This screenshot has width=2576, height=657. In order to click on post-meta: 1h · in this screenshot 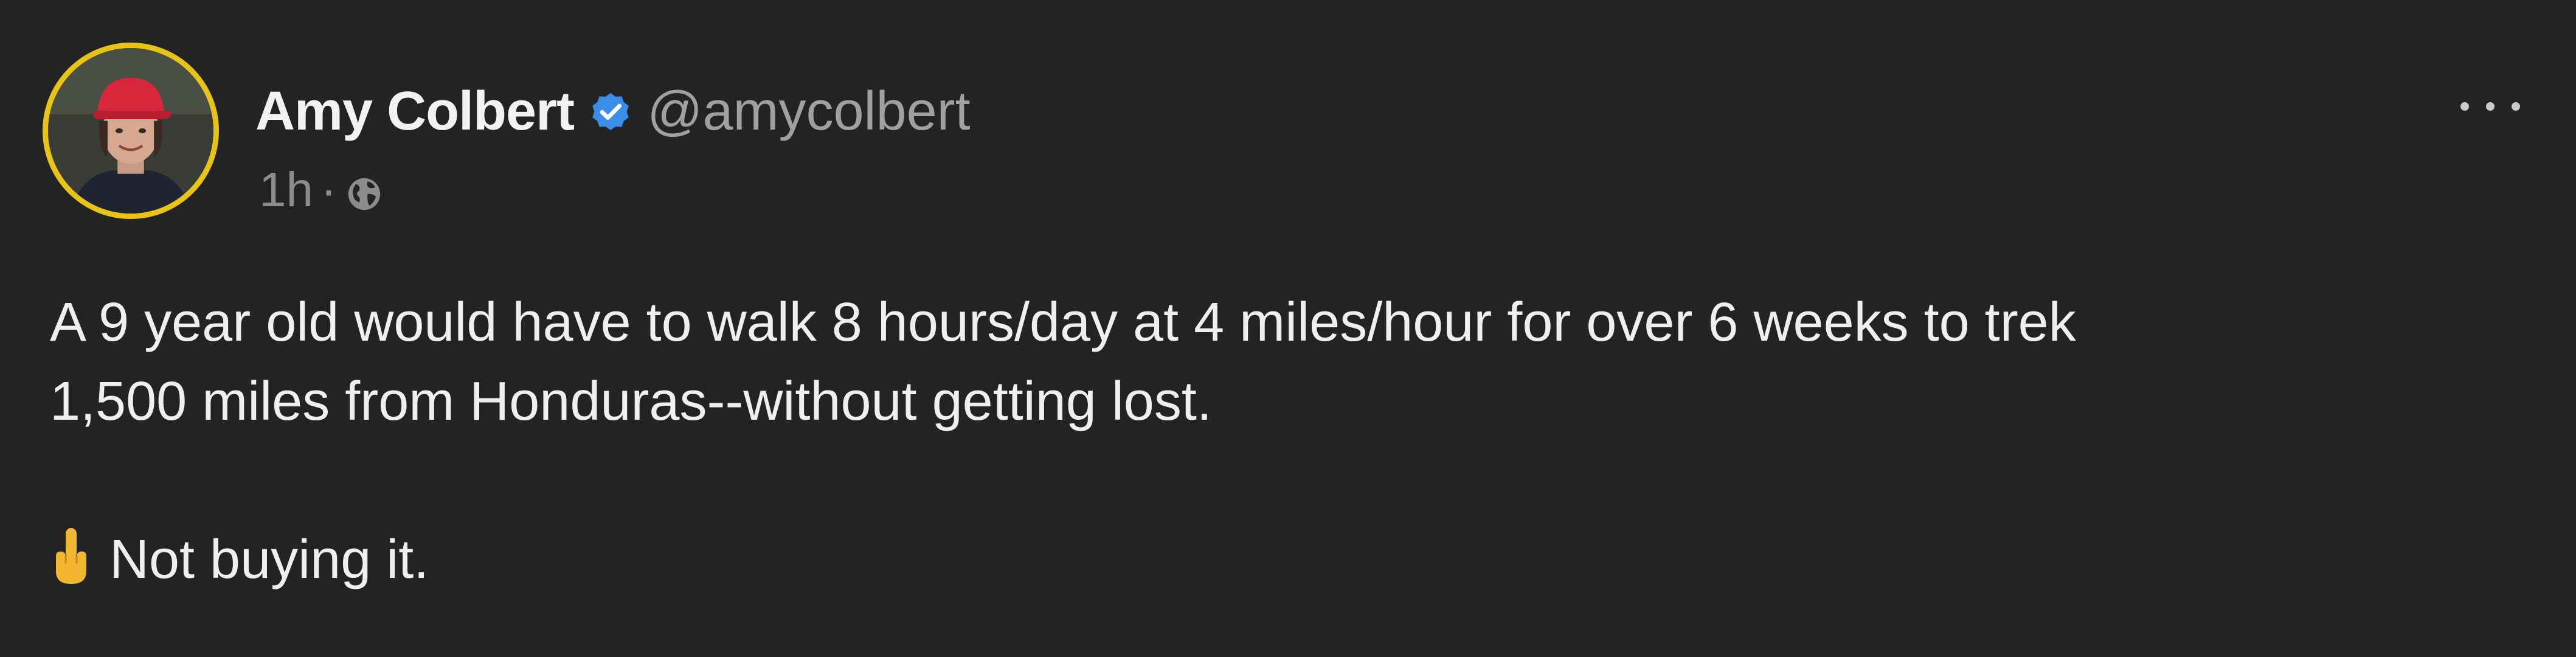, I will do `click(321, 189)`.